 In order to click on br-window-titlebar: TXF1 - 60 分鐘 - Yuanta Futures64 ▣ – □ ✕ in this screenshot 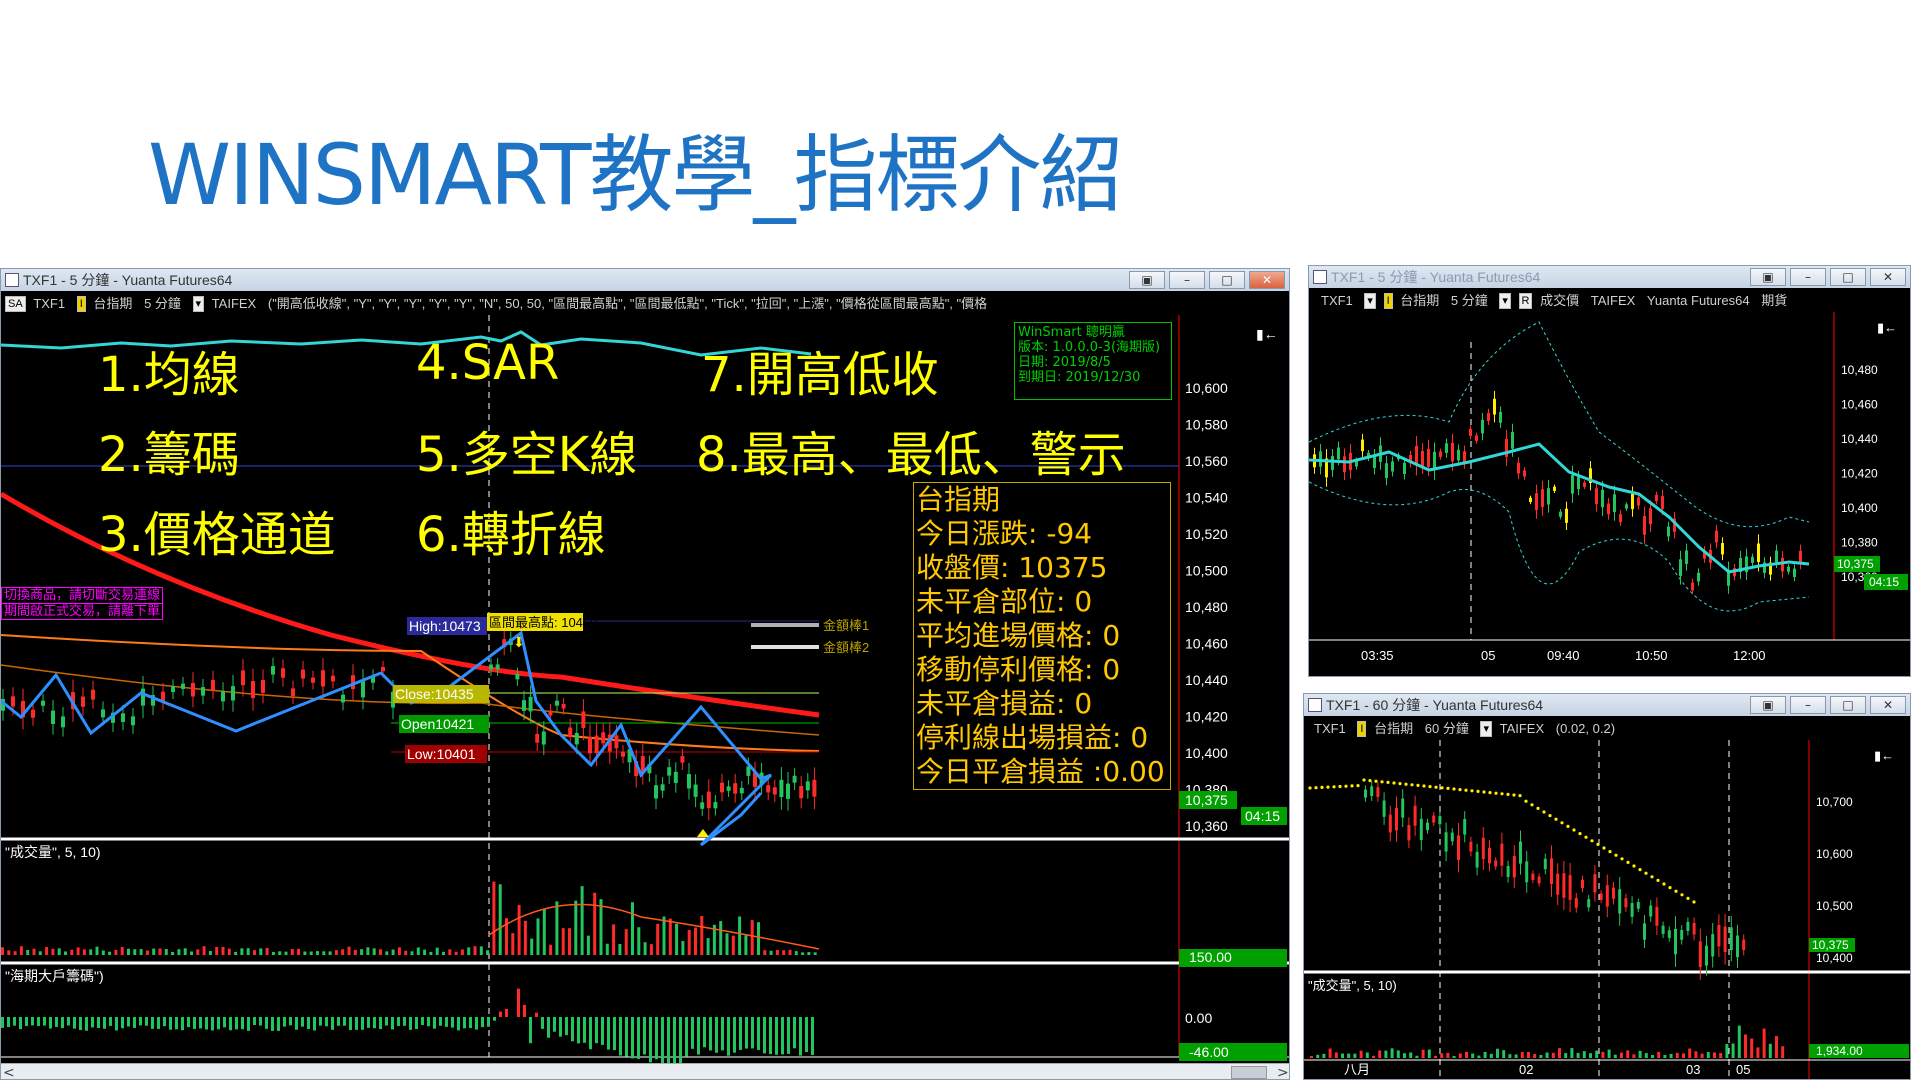, I will do `click(1607, 705)`.